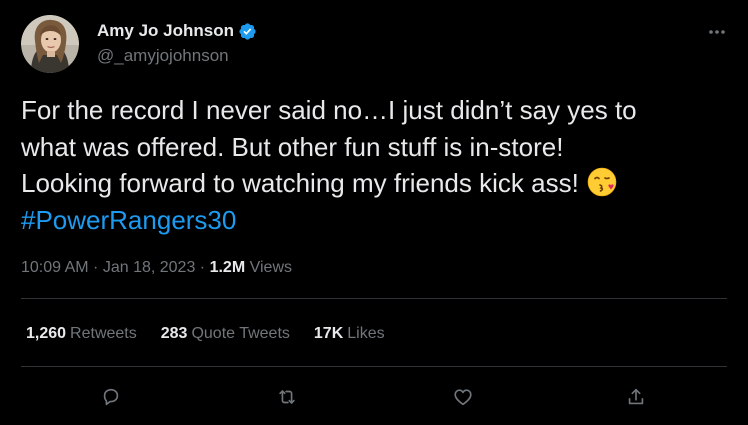 The image size is (748, 425). Describe the element at coordinates (636, 397) in the screenshot. I see `share-icon` at that location.